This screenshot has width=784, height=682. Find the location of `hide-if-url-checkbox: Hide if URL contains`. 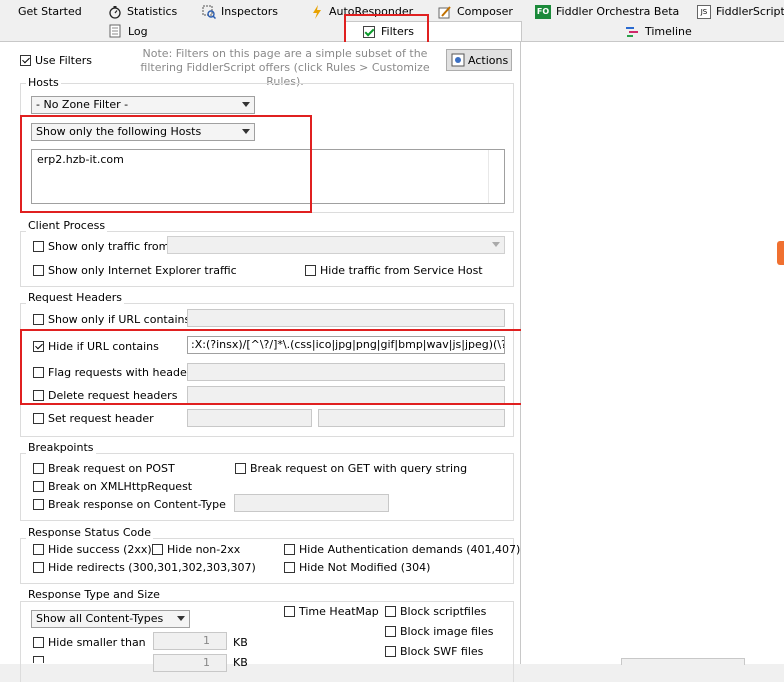

hide-if-url-checkbox: Hide if URL contains is located at coordinates (96, 346).